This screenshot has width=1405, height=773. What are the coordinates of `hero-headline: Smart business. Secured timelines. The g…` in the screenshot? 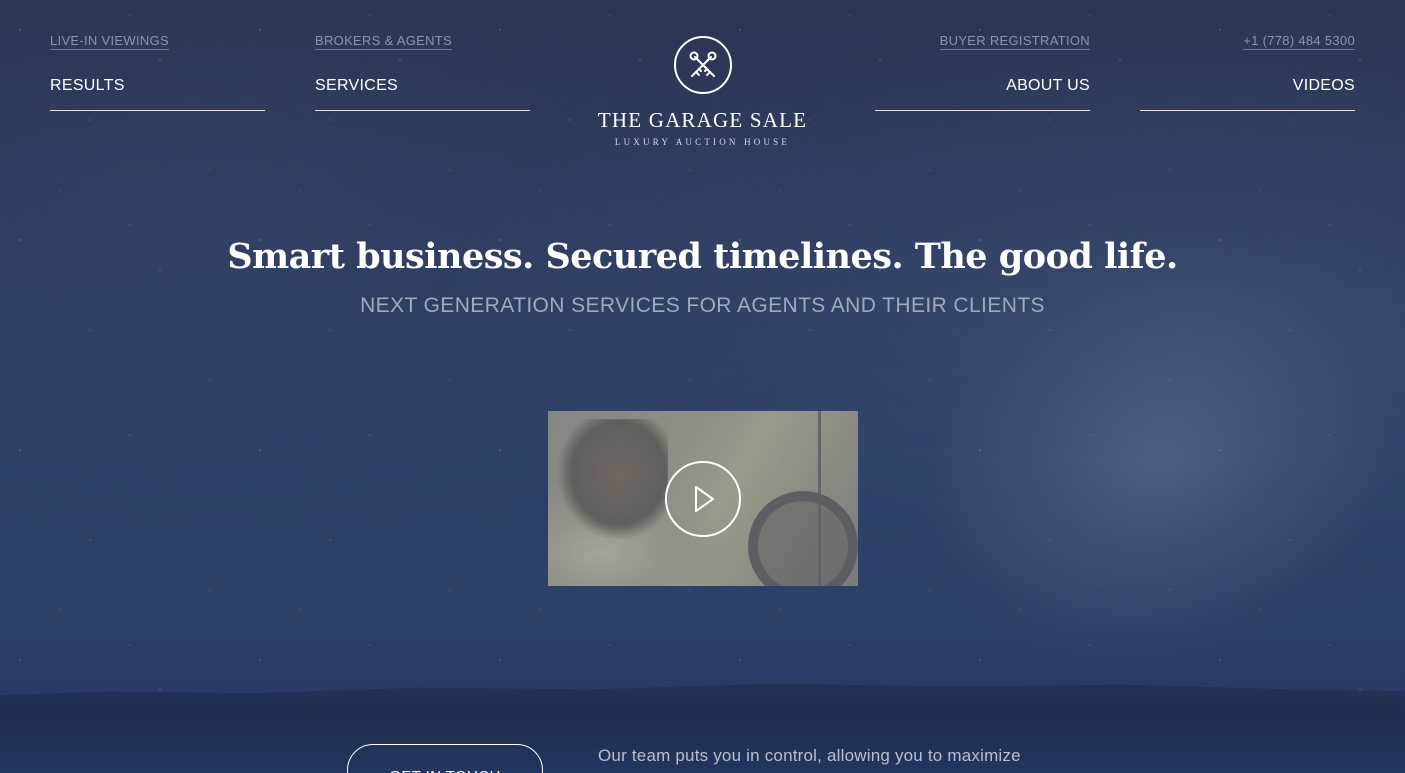 It's located at (702, 256).